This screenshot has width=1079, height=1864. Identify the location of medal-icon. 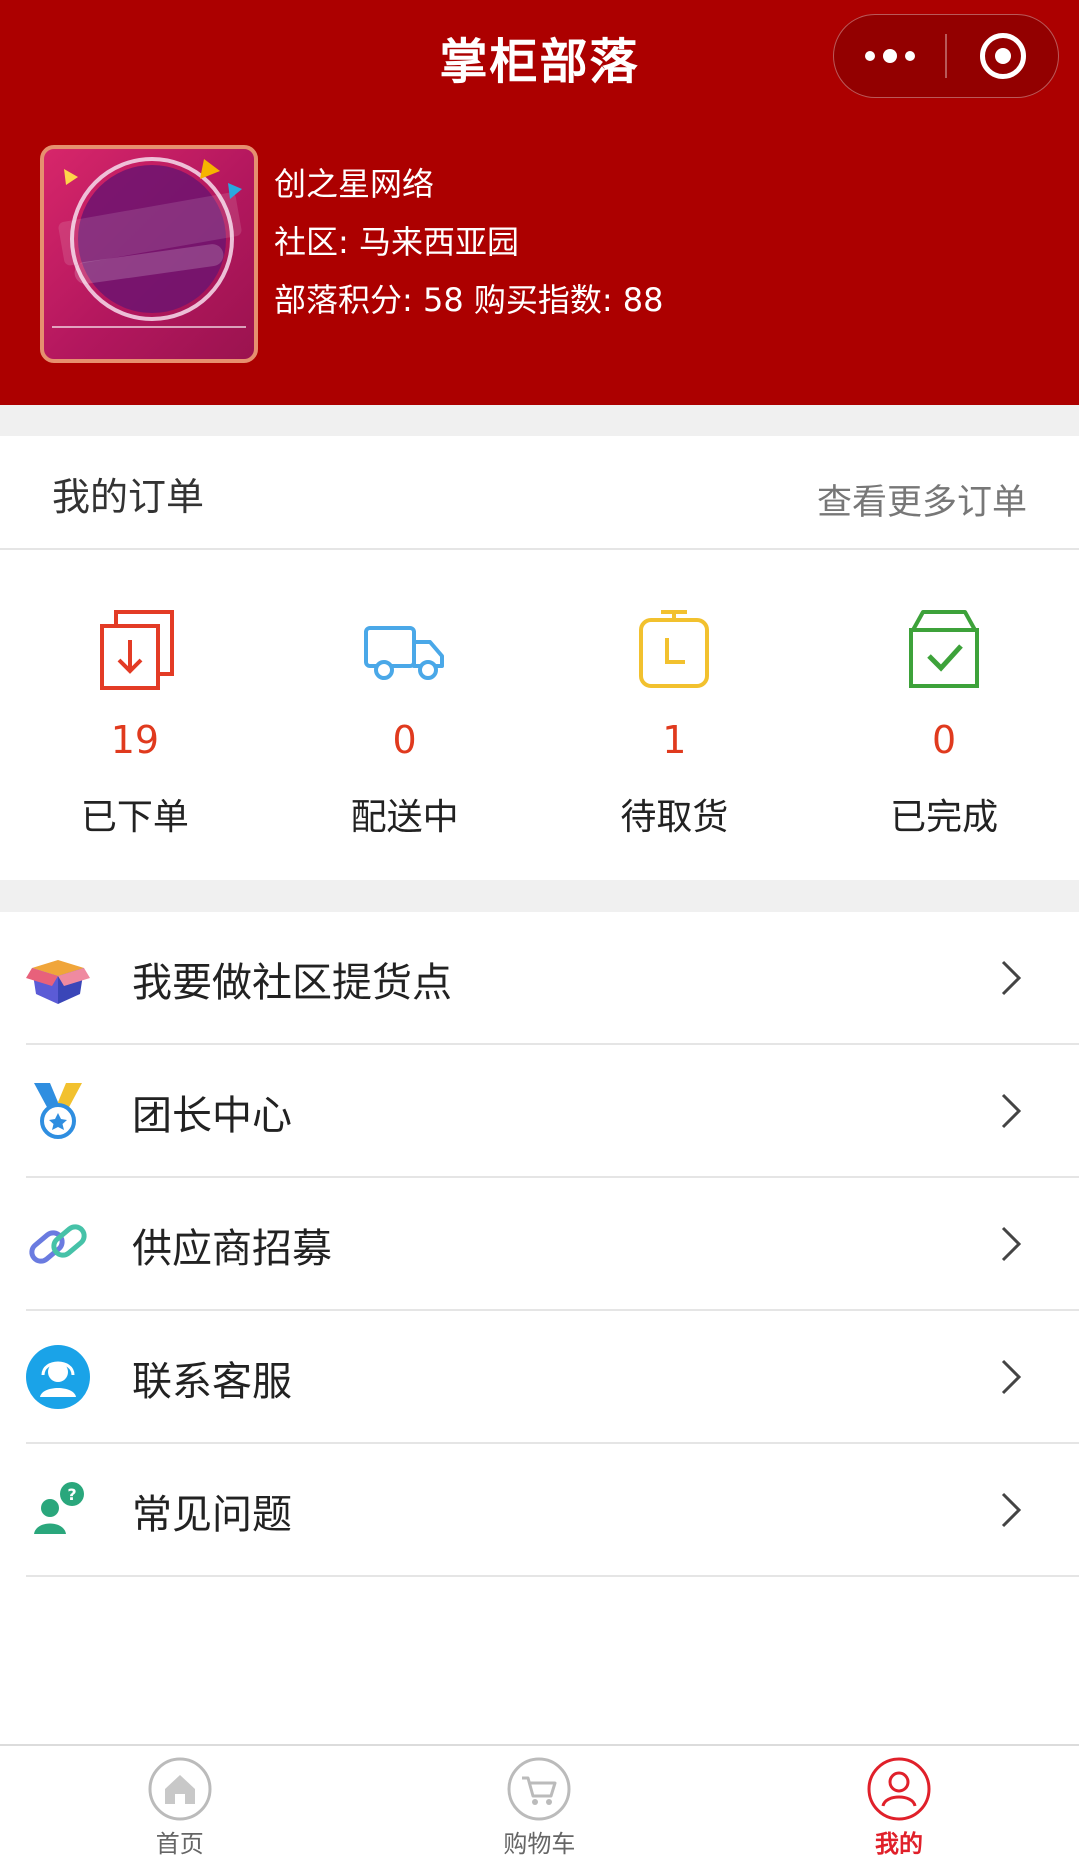
(58, 1111).